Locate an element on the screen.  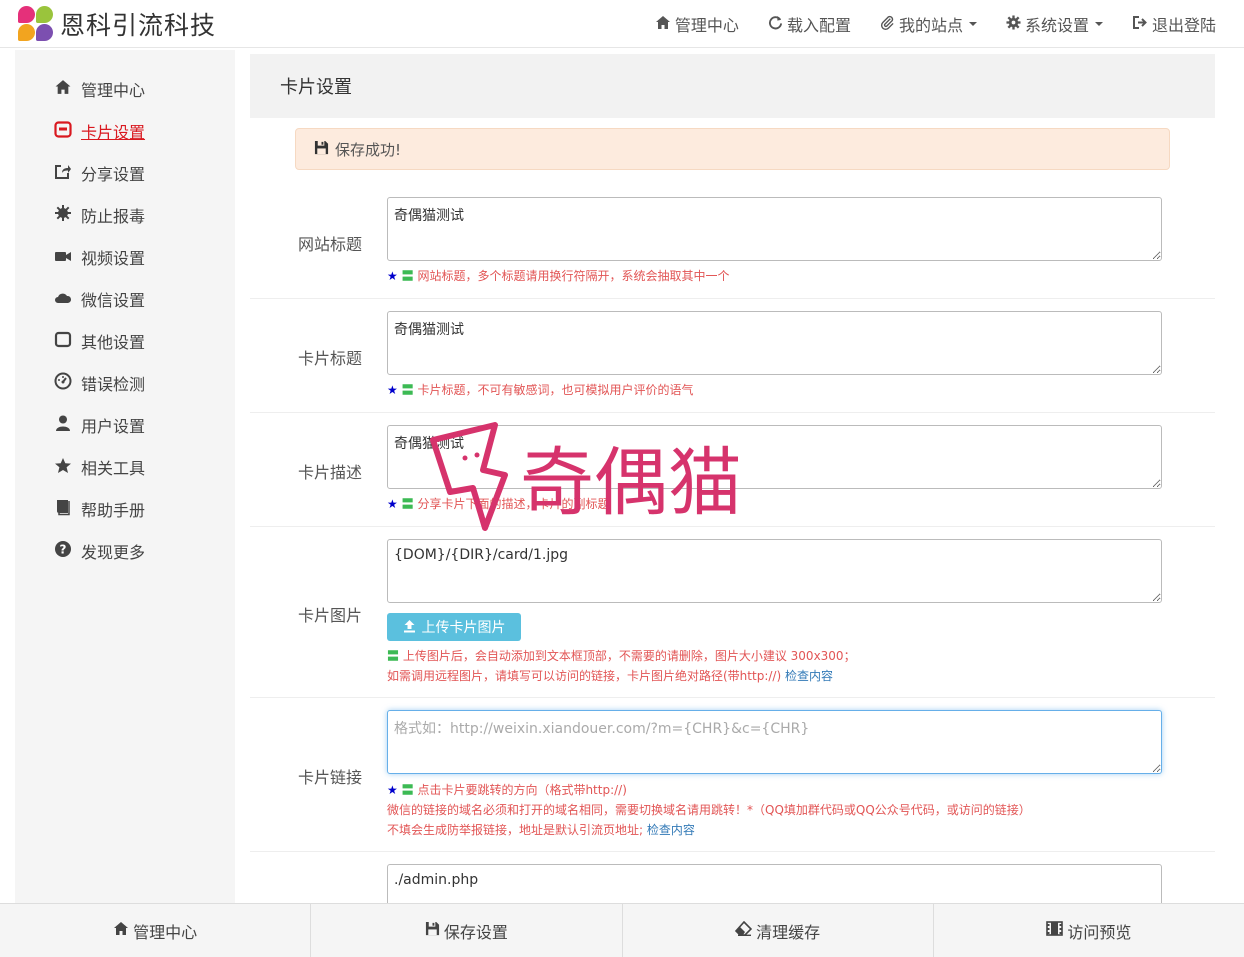
virus-icon is located at coordinates (63, 215).